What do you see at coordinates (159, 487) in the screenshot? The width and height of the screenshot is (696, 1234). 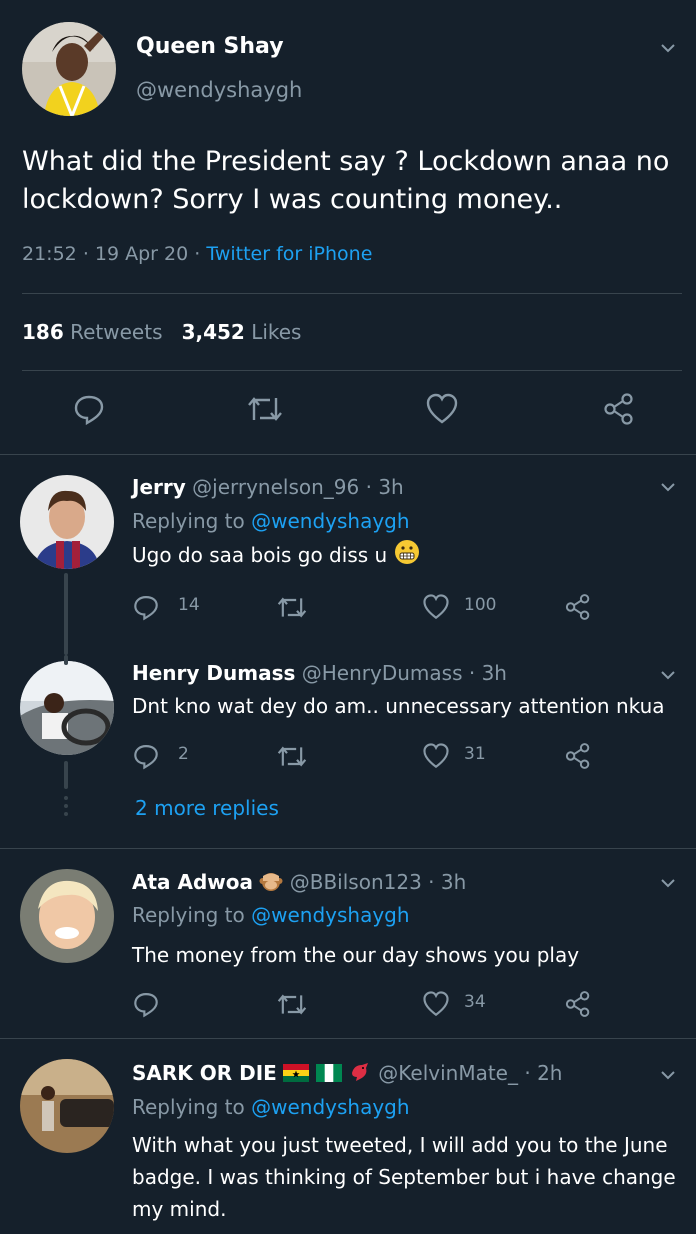 I see `author-name: Jerry` at bounding box center [159, 487].